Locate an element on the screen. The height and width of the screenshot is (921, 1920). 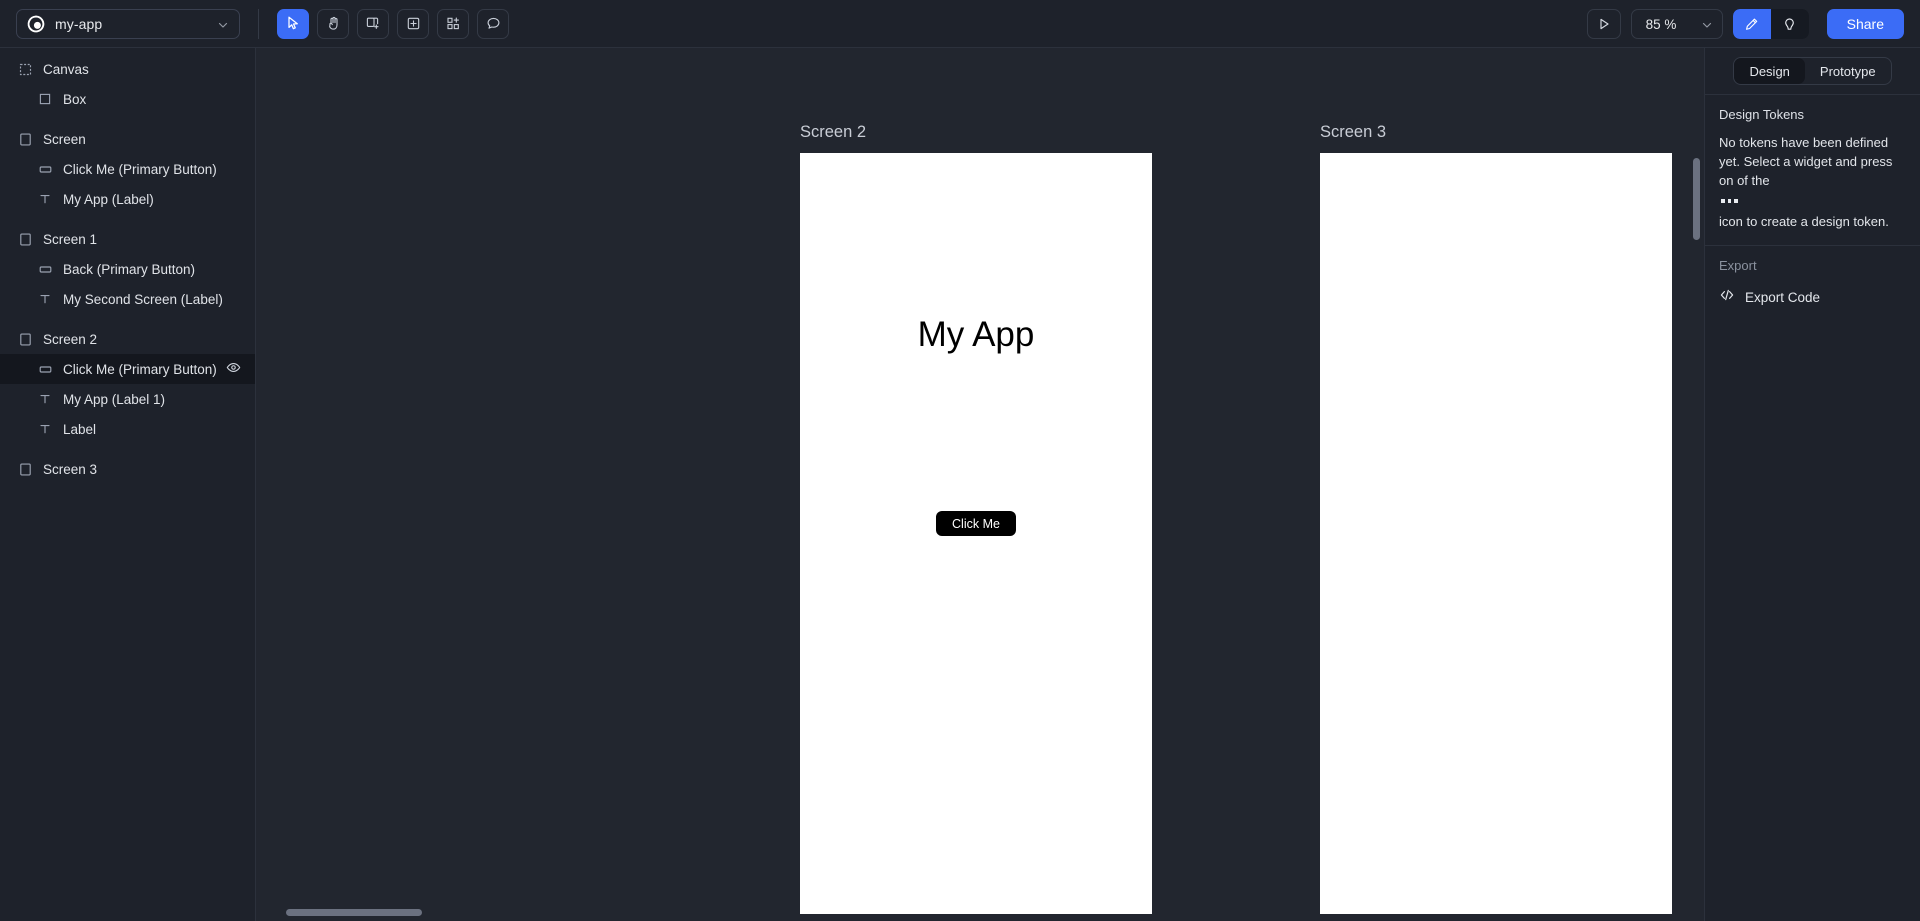
layer-row-screen-label: My App (Label) is located at coordinates (127, 199).